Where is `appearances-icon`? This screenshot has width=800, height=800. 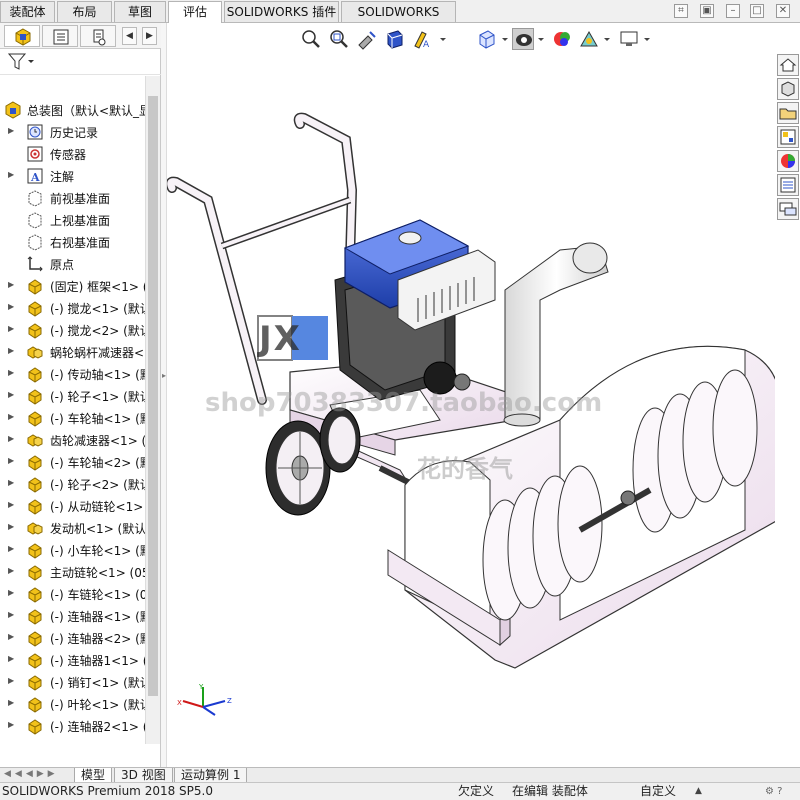
appearances-icon is located at coordinates (788, 161).